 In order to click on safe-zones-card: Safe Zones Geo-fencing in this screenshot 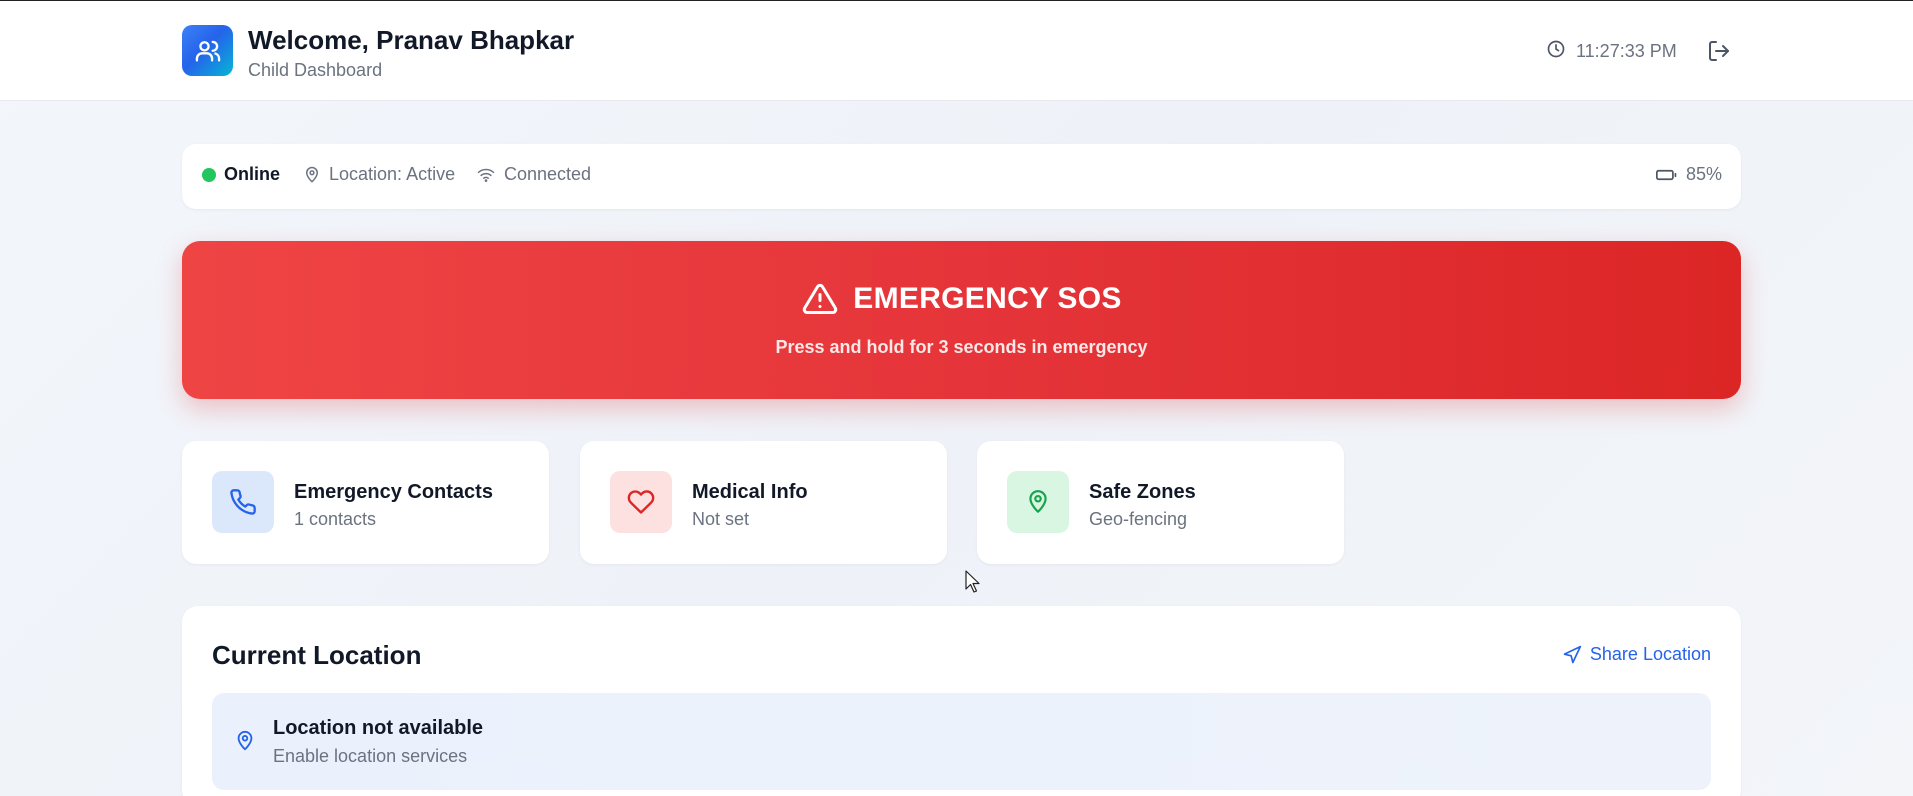, I will do `click(1160, 502)`.